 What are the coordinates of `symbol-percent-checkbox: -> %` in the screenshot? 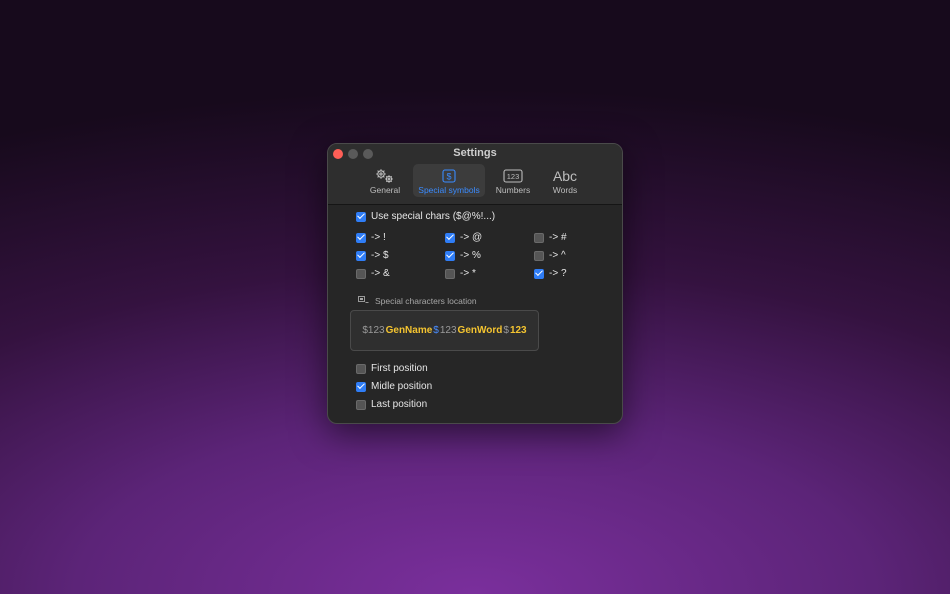 It's located at (463, 255).